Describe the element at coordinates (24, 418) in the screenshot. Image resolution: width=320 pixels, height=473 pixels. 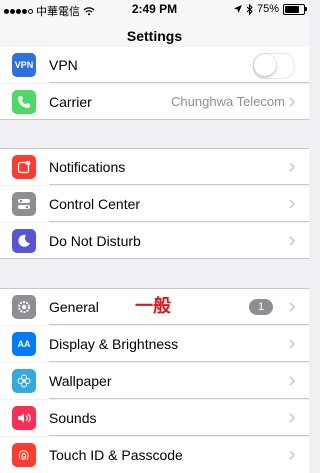
I see `speaker-icon` at that location.